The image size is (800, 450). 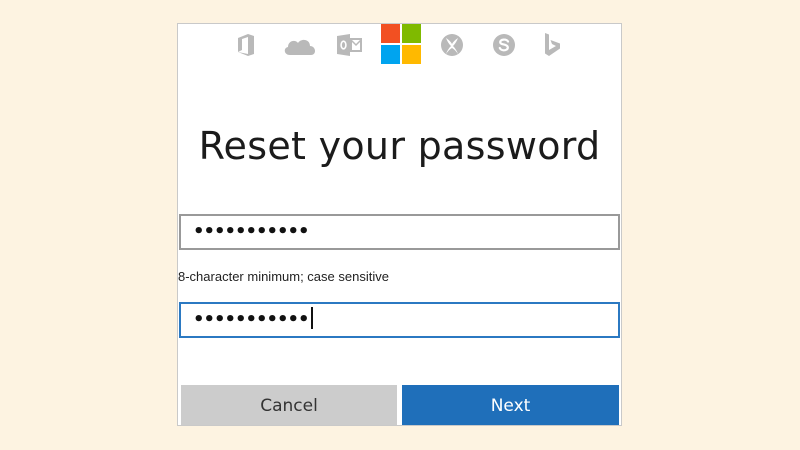 I want to click on cancel-button: Cancel, so click(x=289, y=405).